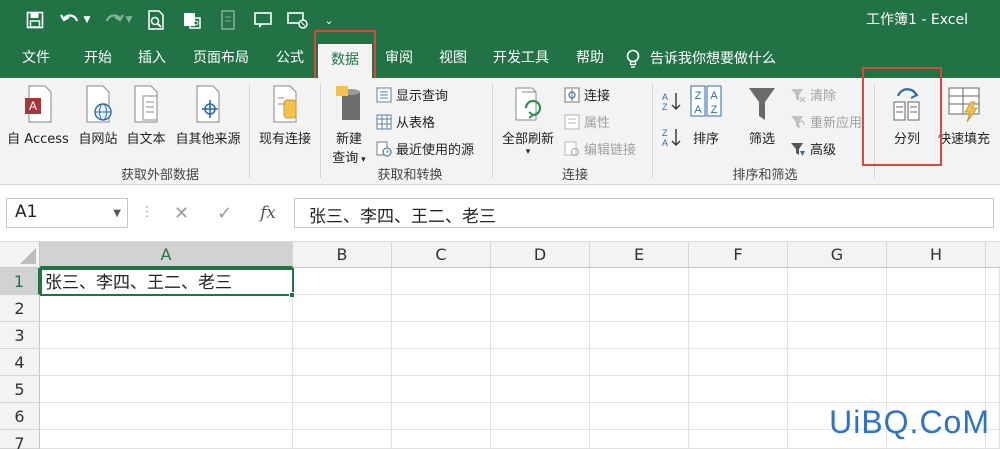  Describe the element at coordinates (587, 121) in the screenshot. I see `properties-button: 属性` at that location.